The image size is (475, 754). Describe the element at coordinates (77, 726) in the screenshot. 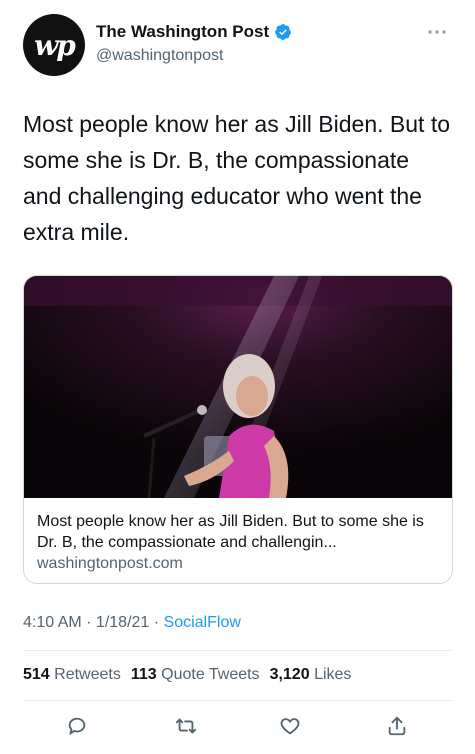

I see `reply-icon` at that location.